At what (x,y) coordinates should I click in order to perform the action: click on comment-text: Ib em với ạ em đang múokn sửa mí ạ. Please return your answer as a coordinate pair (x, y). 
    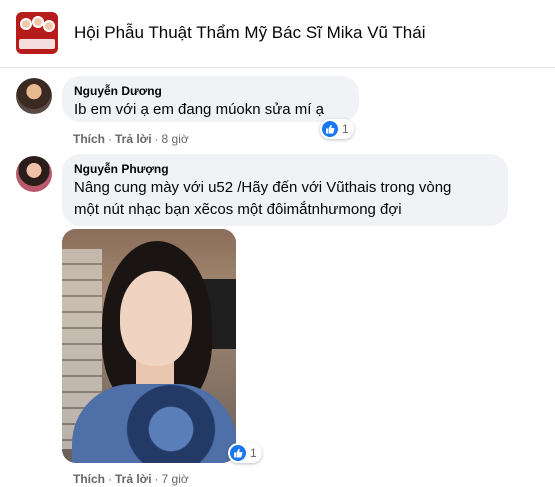
    Looking at the image, I should click on (199, 109).